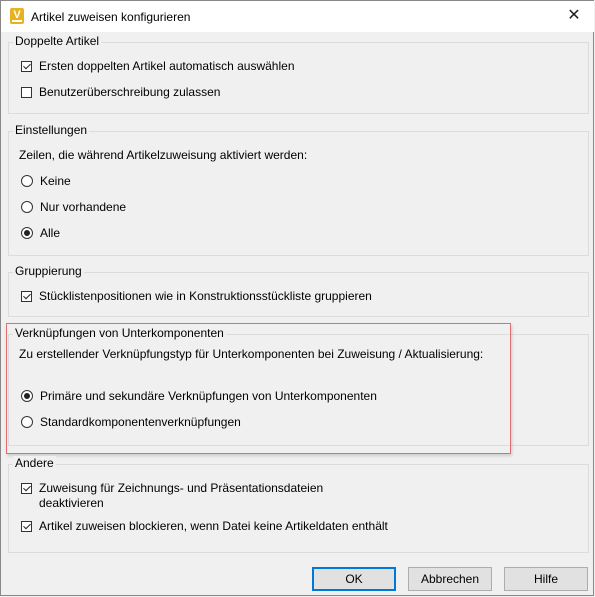 This screenshot has width=595, height=597. What do you see at coordinates (34, 463) in the screenshot?
I see `group-legend: Andere` at bounding box center [34, 463].